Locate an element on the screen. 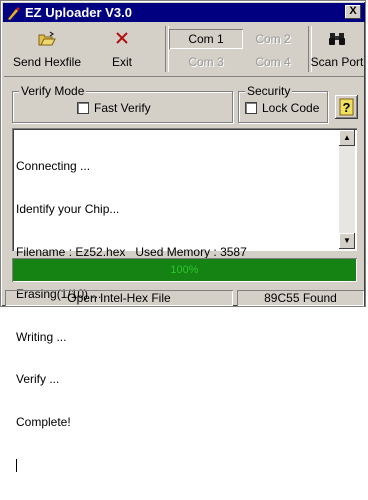  close-x-icon is located at coordinates (122, 38).